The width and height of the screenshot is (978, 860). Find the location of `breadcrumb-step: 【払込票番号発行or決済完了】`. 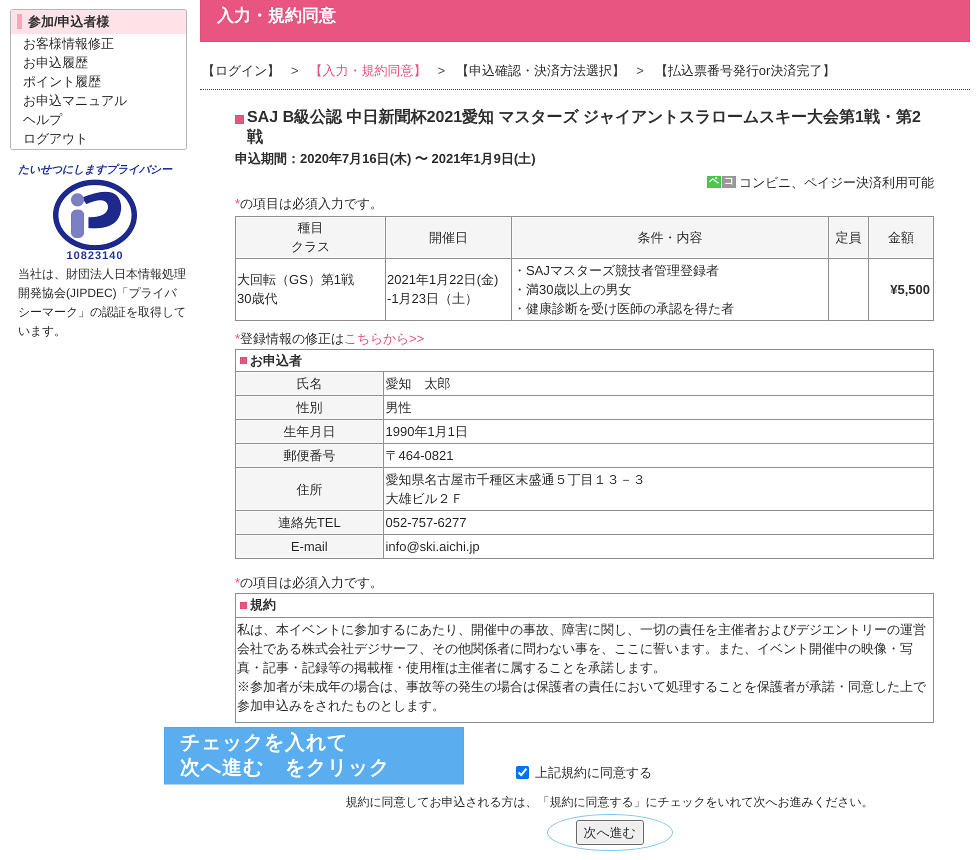

breadcrumb-step: 【払込票番号発行or決済完了】 is located at coordinates (745, 71).